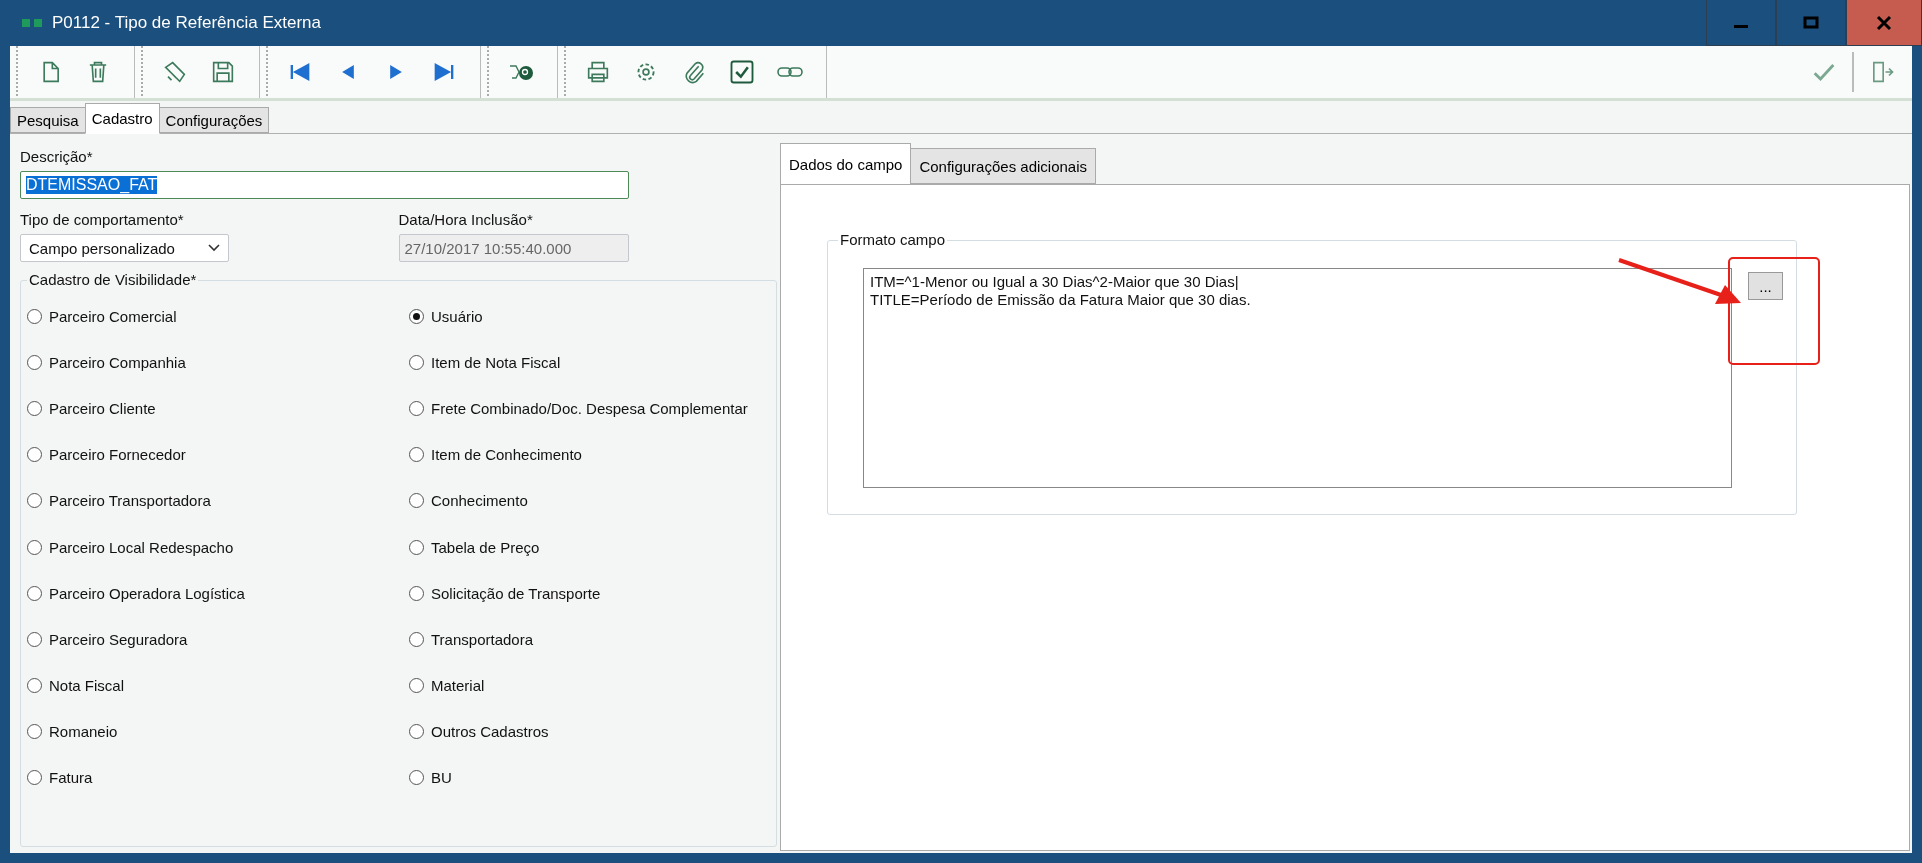 This screenshot has width=1922, height=863. Describe the element at coordinates (214, 248) in the screenshot. I see `chevron-down-icon` at that location.